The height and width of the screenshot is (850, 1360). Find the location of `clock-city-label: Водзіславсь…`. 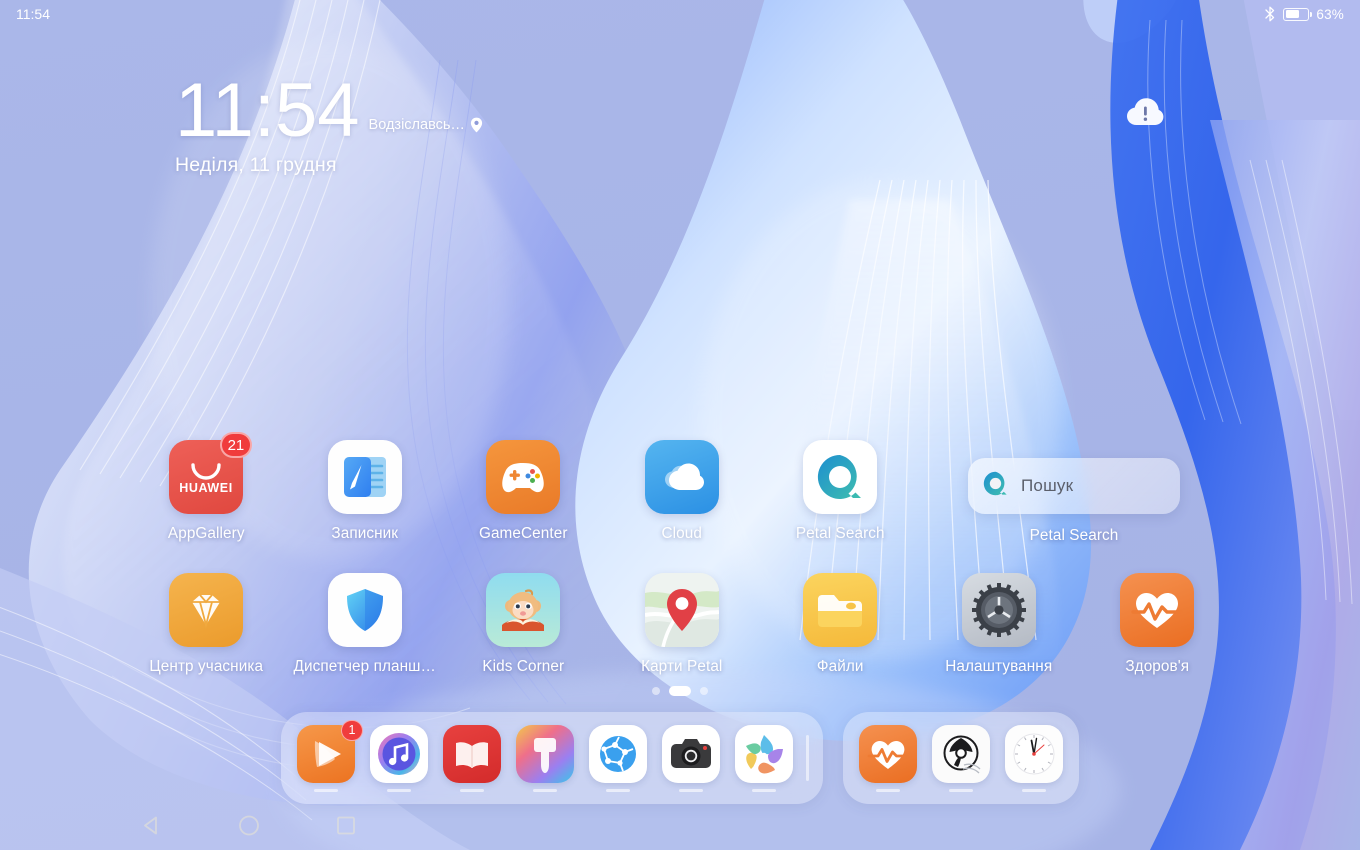

clock-city-label: Водзіславсь… is located at coordinates (416, 125).